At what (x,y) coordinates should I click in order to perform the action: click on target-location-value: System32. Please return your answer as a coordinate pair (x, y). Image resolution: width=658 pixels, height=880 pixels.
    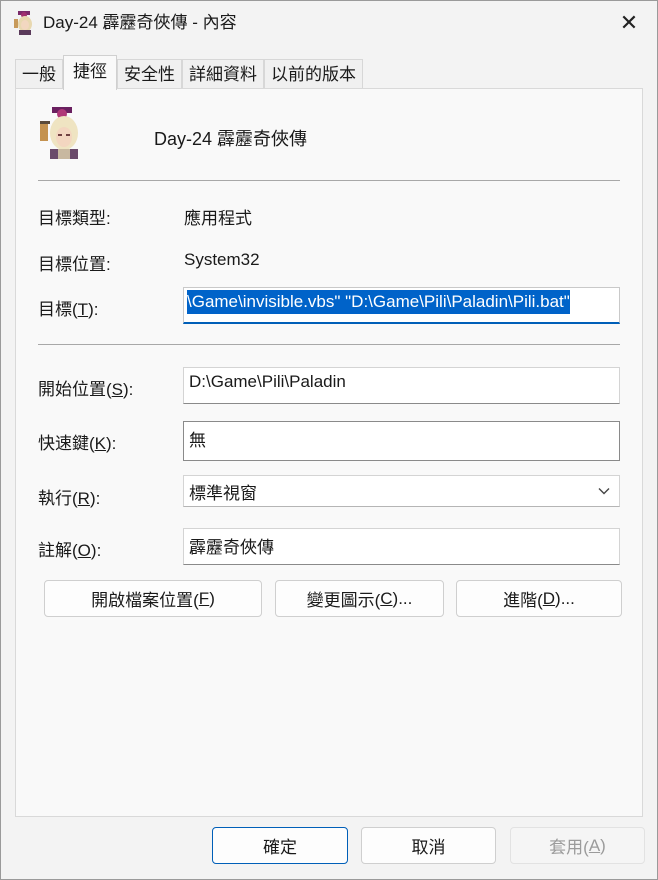
    Looking at the image, I should click on (222, 259).